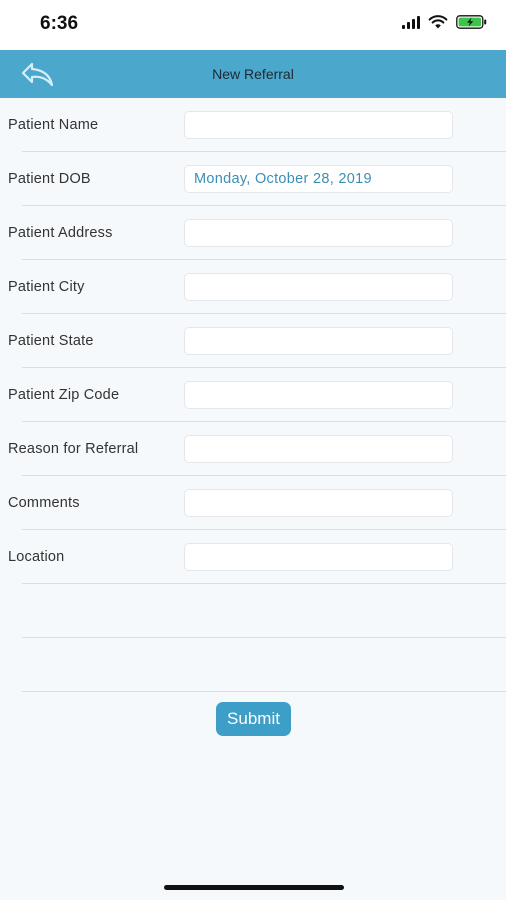  I want to click on form-row-referral-reason: Reason for Referral, so click(253, 449).